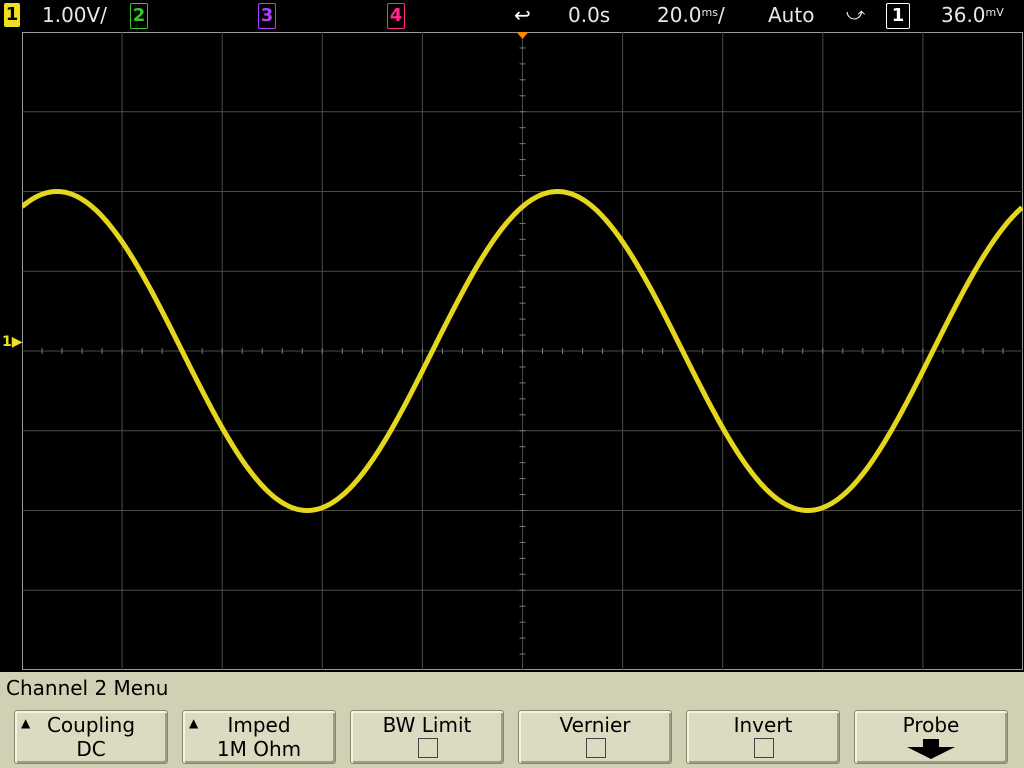  Describe the element at coordinates (396, 16) in the screenshot. I see `channel-4-badge: 4` at that location.